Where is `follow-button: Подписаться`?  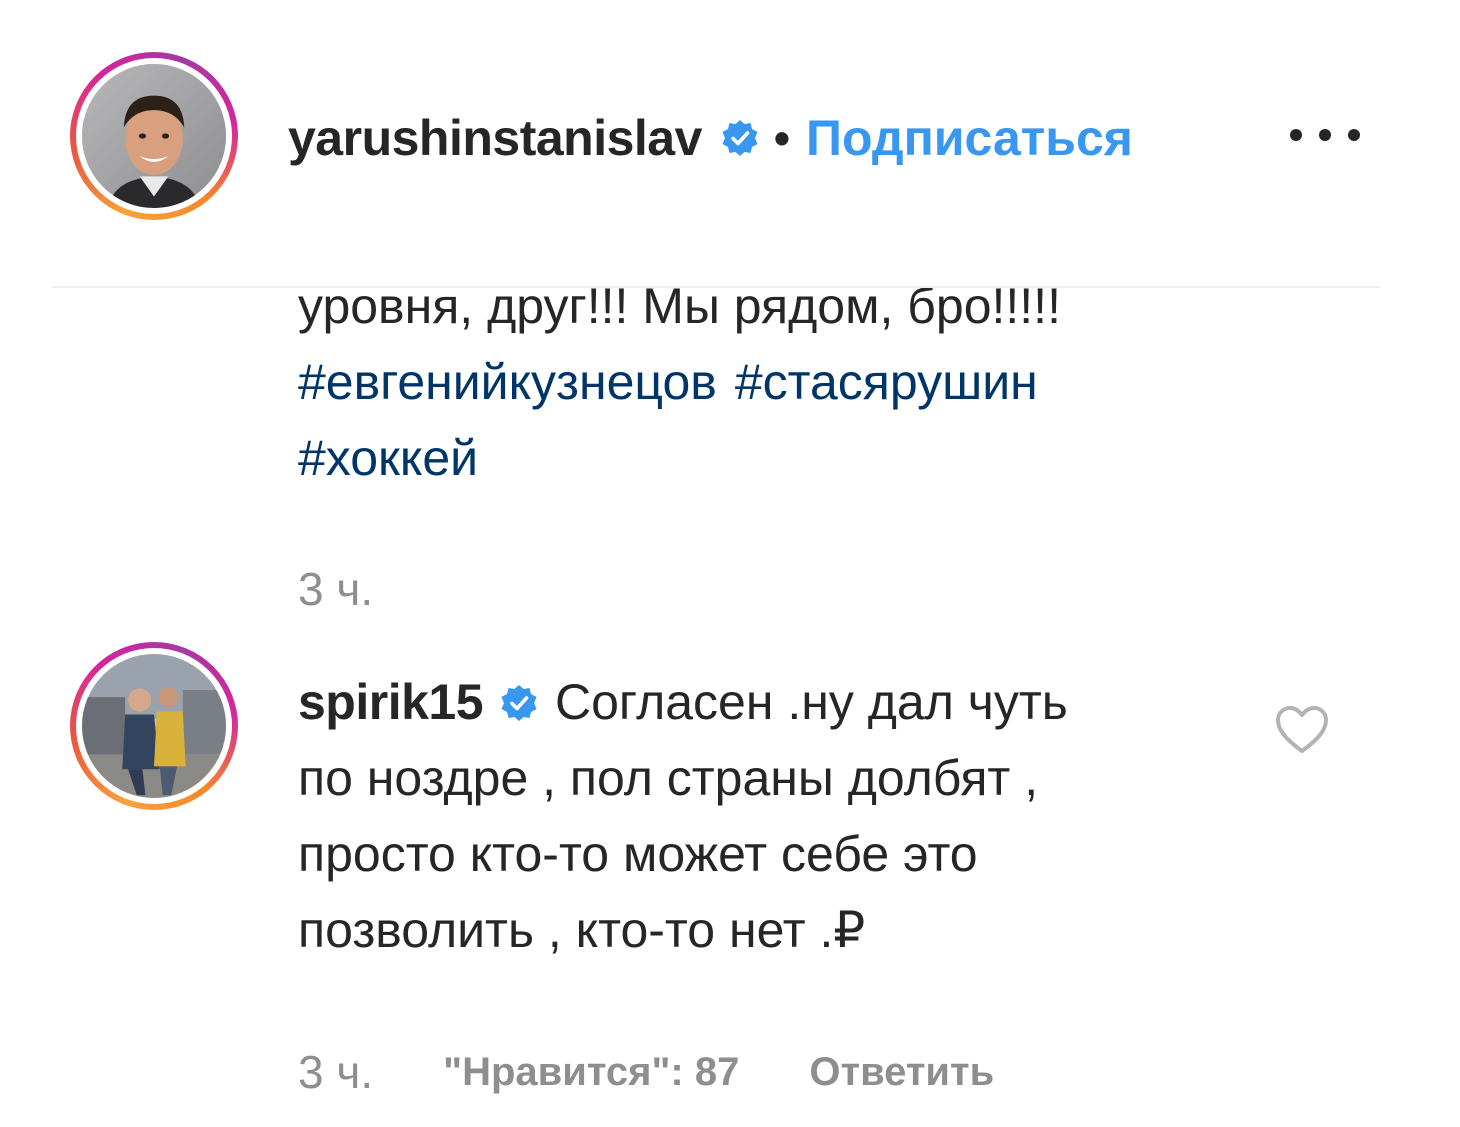
follow-button: Подписаться is located at coordinates (969, 138).